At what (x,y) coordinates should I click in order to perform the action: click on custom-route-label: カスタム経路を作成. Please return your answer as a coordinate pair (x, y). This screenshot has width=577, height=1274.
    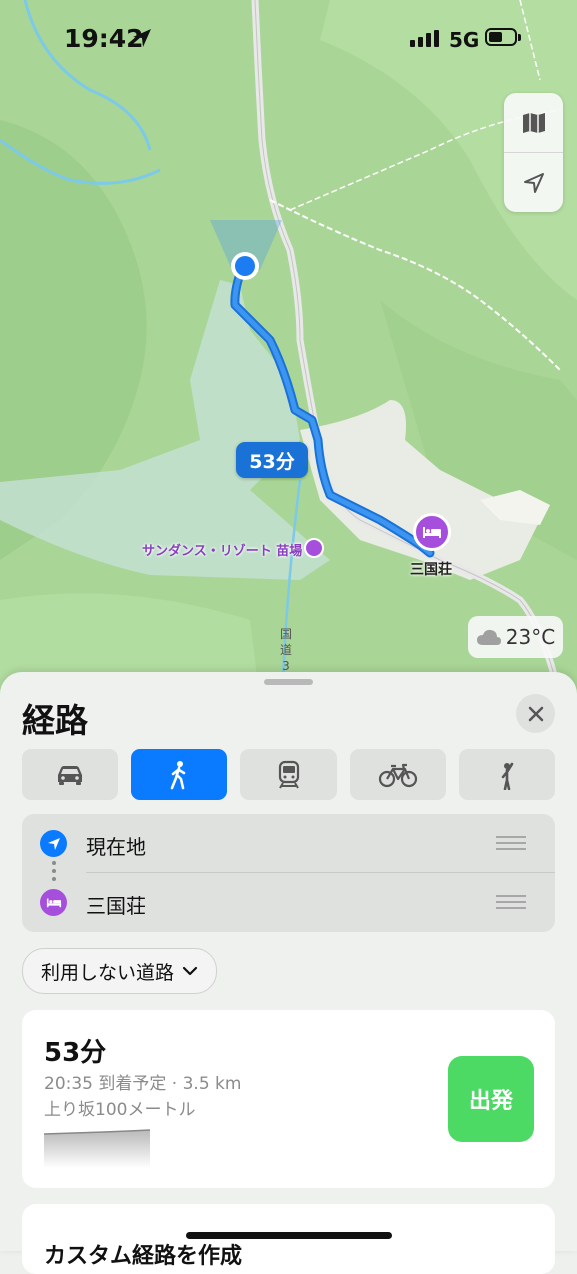
    Looking at the image, I should click on (143, 1256).